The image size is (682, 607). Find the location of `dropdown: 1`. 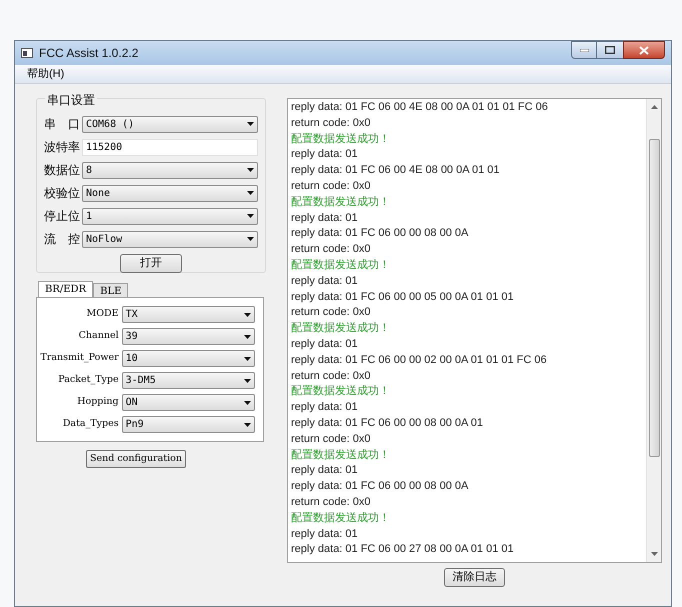

dropdown: 1 is located at coordinates (170, 216).